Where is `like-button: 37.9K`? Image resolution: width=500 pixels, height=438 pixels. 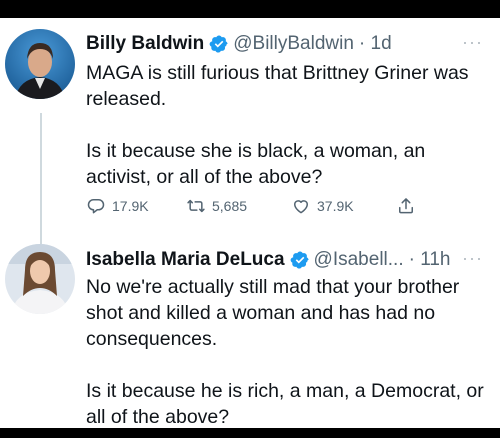
like-button: 37.9K is located at coordinates (322, 206).